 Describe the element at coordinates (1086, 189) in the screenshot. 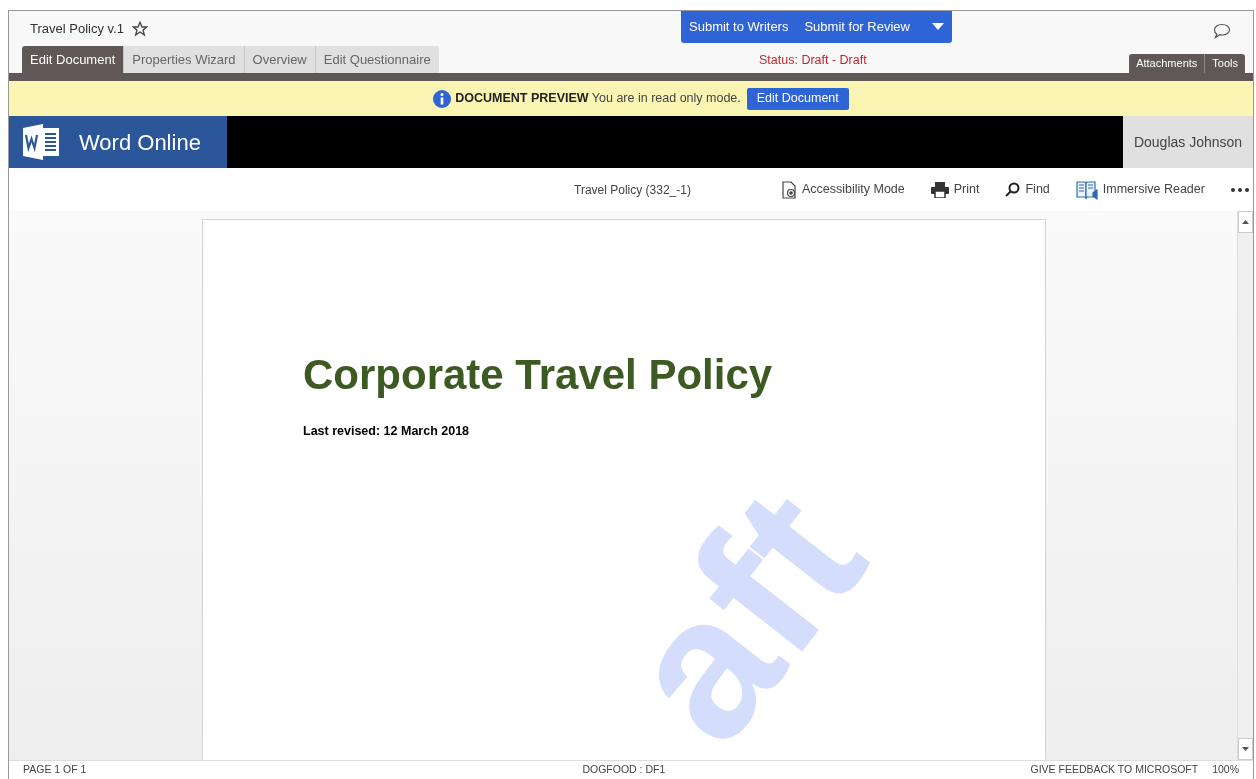

I see `book-icon` at that location.